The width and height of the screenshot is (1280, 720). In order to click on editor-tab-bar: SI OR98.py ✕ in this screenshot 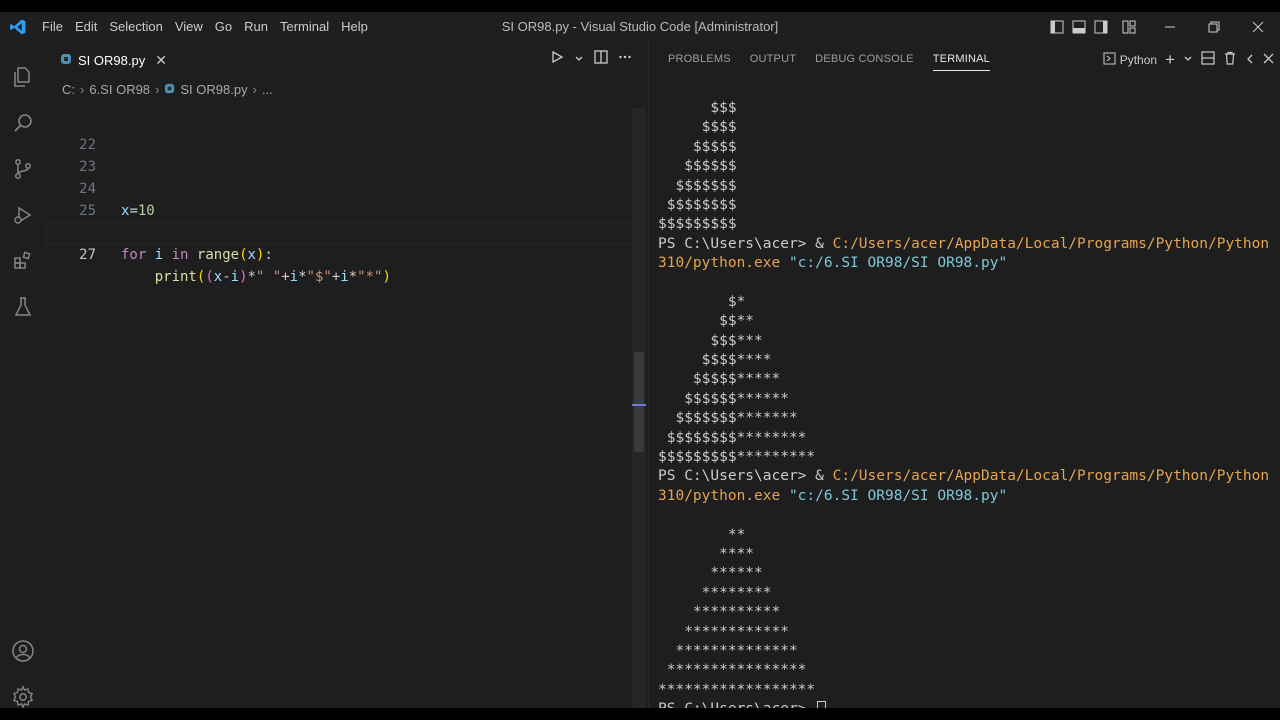, I will do `click(346, 59)`.